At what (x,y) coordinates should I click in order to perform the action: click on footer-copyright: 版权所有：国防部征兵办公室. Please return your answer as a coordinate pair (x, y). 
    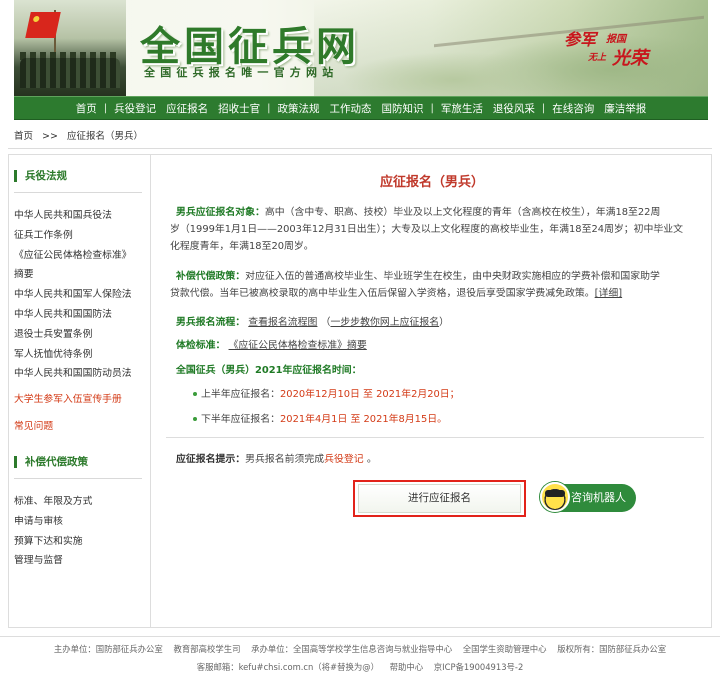
    Looking at the image, I should click on (612, 649).